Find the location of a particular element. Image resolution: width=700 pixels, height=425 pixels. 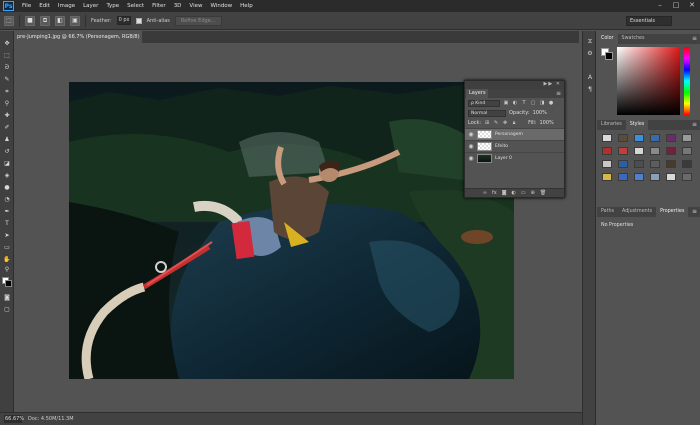

dodge-tool-icon: ◔ is located at coordinates (7, 199).